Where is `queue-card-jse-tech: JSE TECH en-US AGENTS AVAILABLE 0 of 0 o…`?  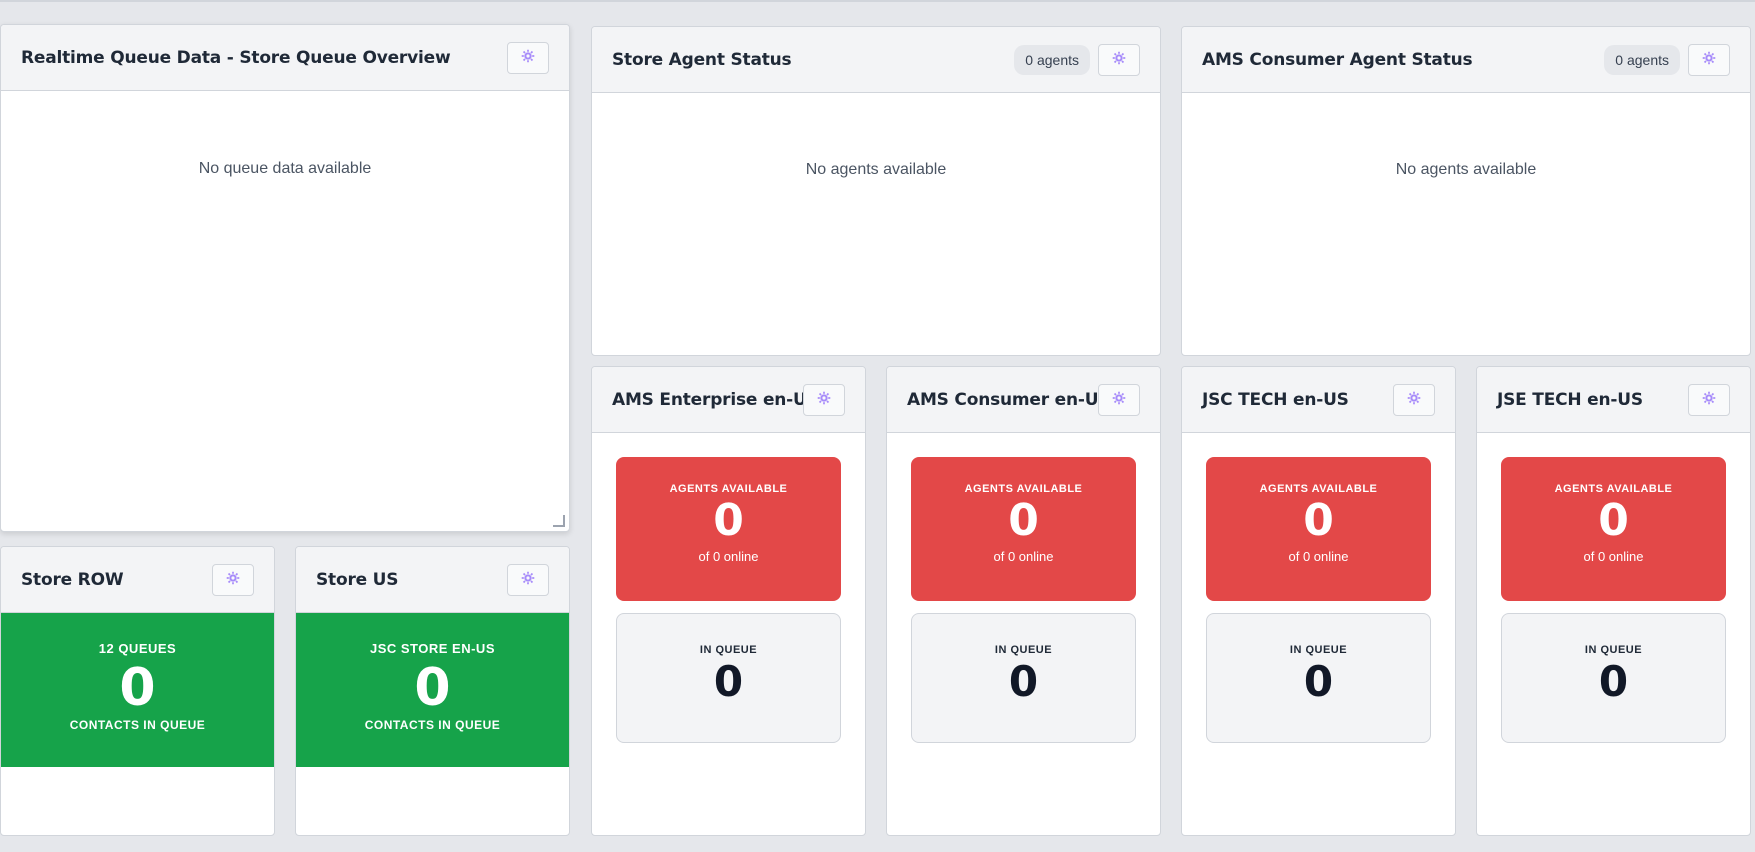 queue-card-jse-tech: JSE TECH en-US AGENTS AVAILABLE 0 of 0 o… is located at coordinates (1613, 601).